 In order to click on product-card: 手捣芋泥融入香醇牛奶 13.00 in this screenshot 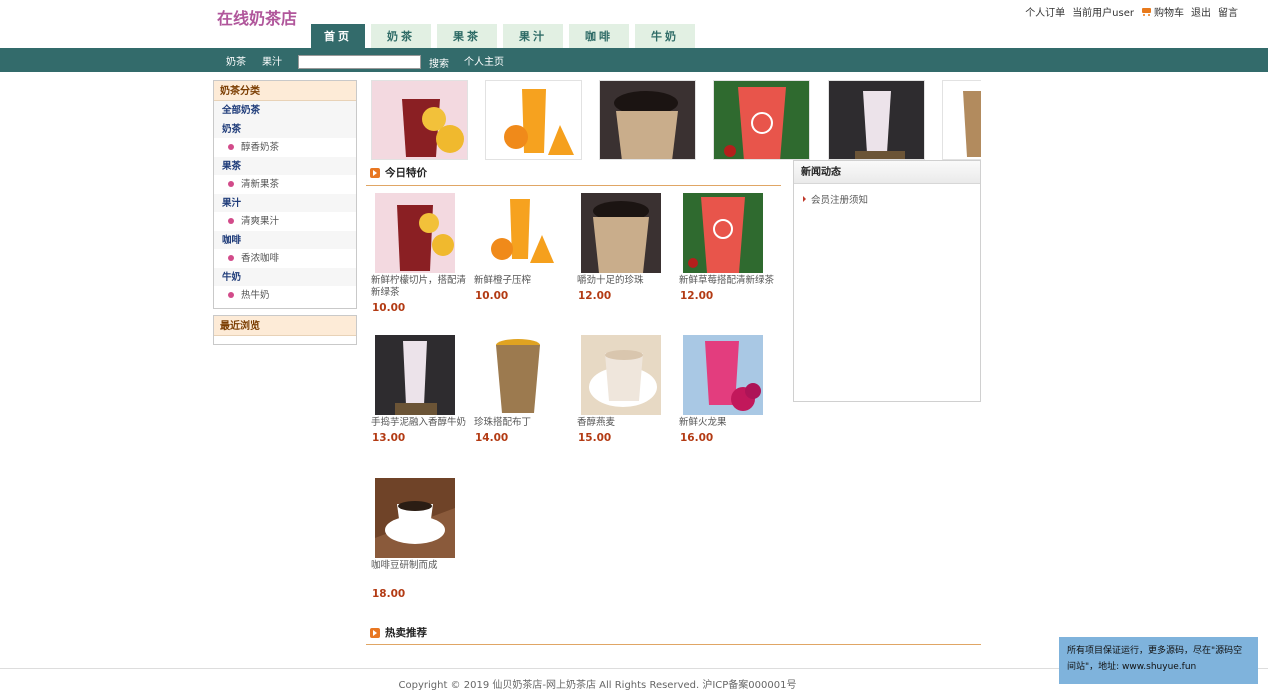, I will do `click(422, 389)`.